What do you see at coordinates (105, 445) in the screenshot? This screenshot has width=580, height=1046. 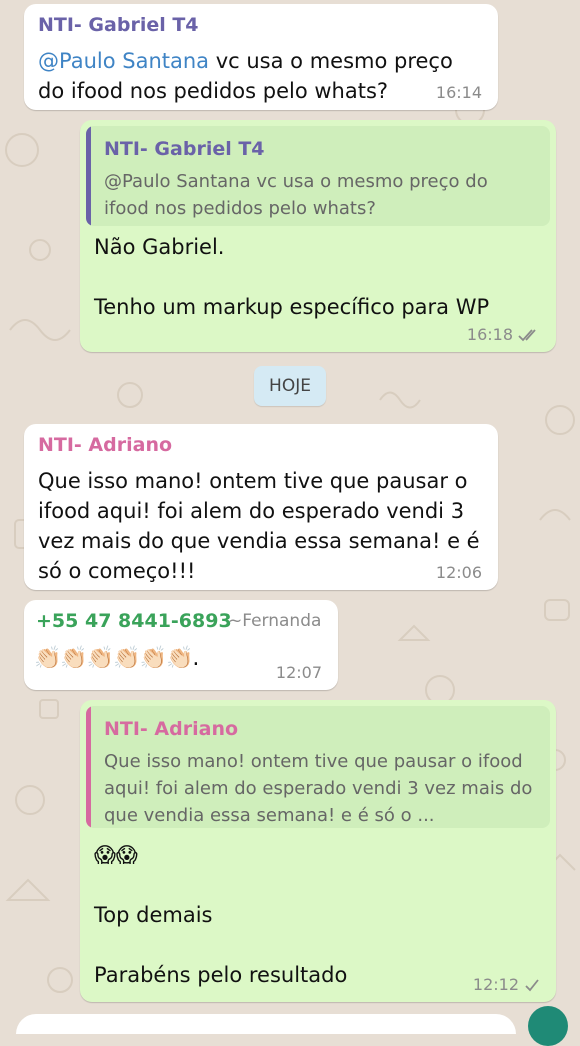 I see `sender-name: NTI- Adriano` at bounding box center [105, 445].